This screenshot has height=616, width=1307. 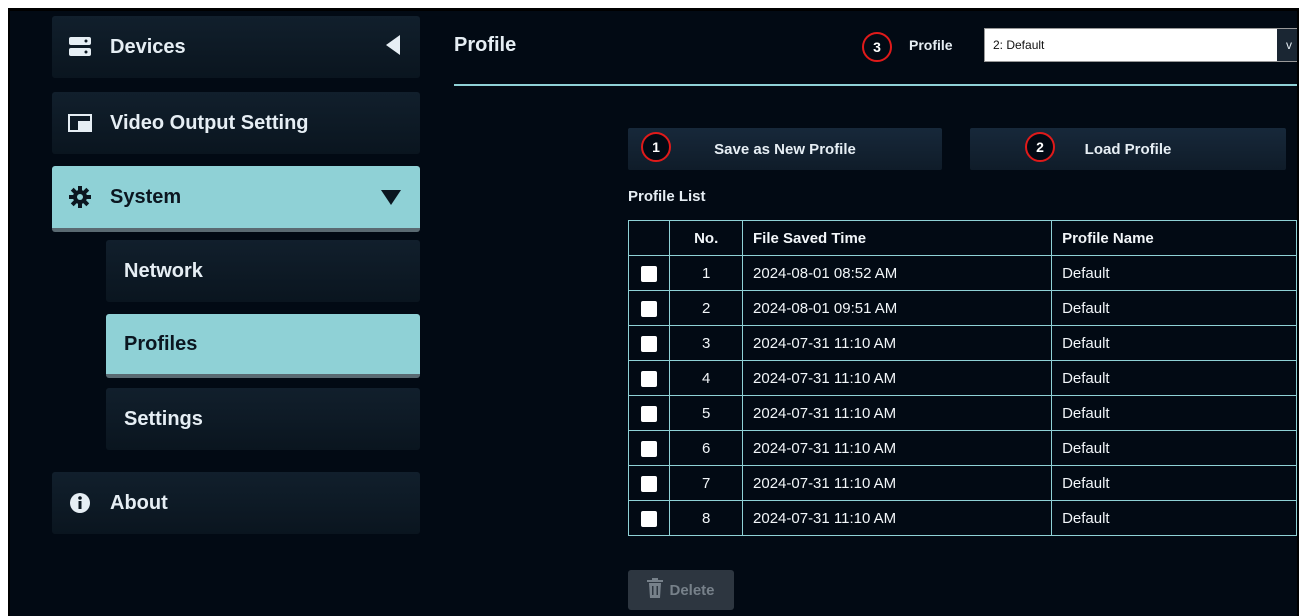 I want to click on step-badge-3: 3, so click(x=877, y=47).